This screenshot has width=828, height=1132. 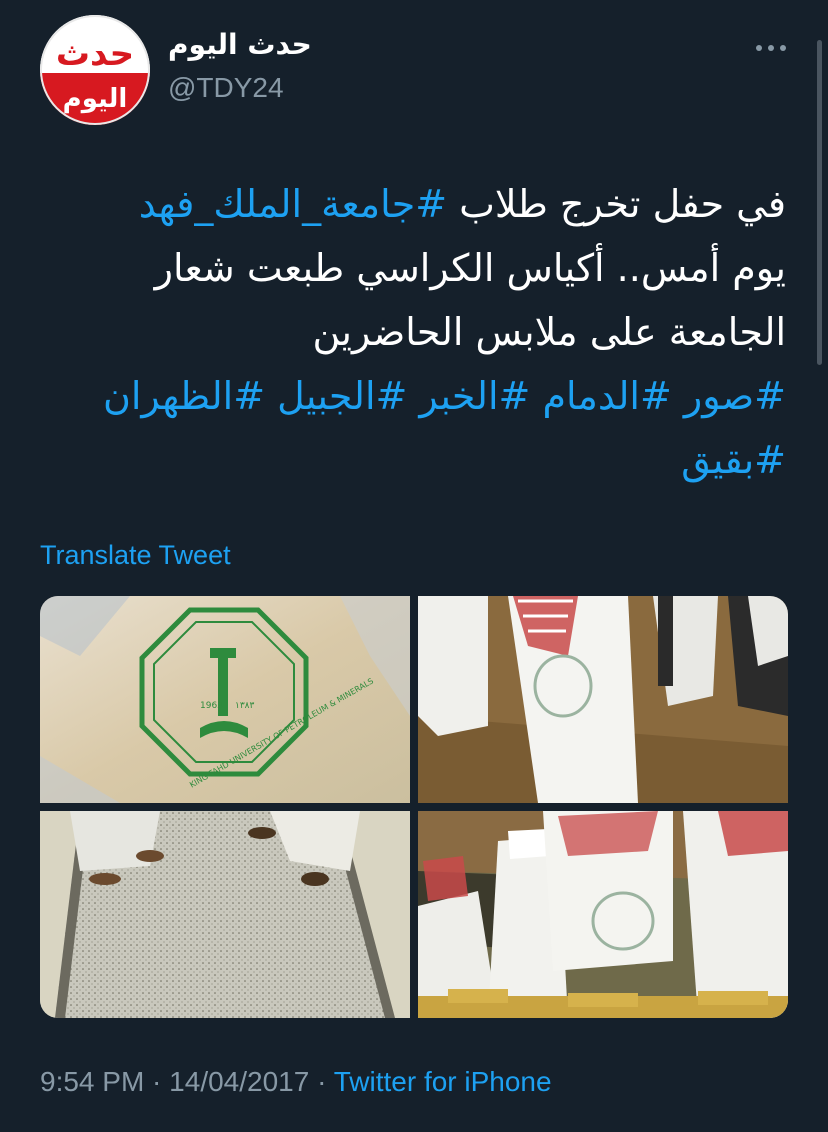 I want to click on photo-3-image, so click(x=225, y=914).